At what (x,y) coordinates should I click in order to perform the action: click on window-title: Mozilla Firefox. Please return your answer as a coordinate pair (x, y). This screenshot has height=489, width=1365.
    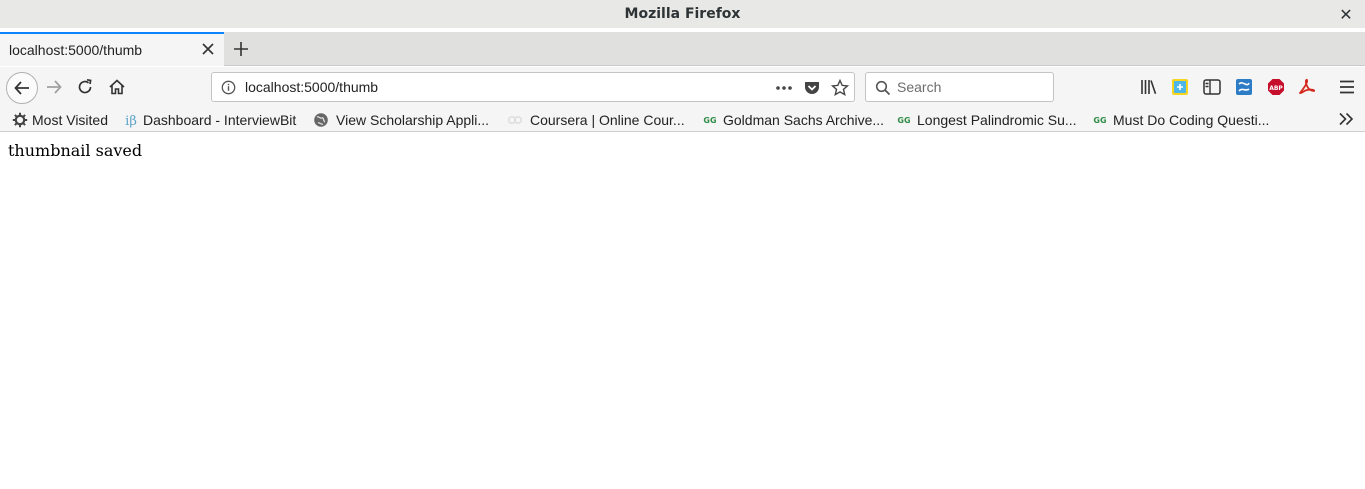
    Looking at the image, I should click on (682, 14).